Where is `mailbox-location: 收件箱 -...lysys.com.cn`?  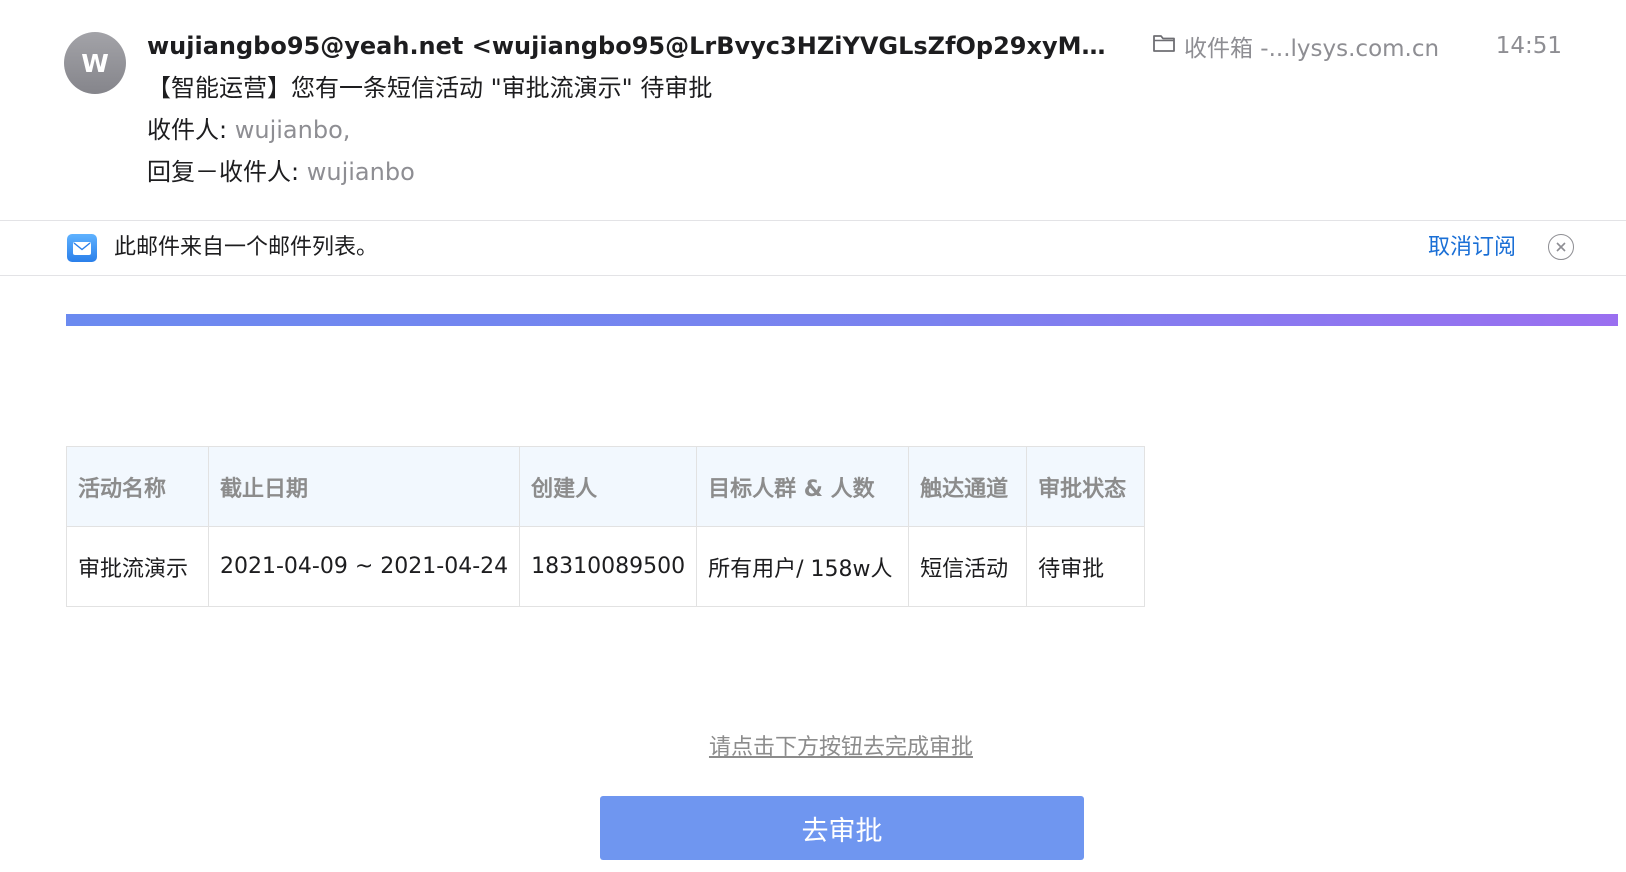
mailbox-location: 收件箱 -...lysys.com.cn is located at coordinates (1295, 46).